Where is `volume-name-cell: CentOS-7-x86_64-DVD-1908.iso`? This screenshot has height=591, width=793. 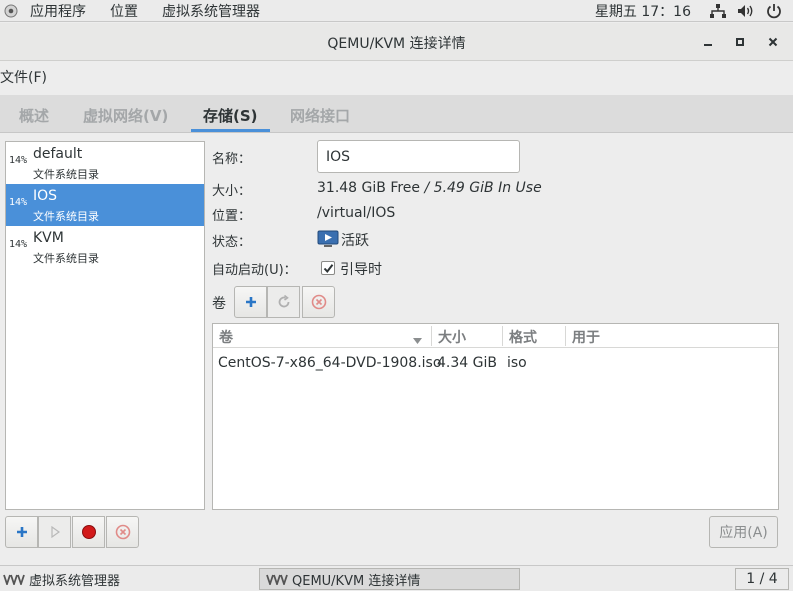 volume-name-cell: CentOS-7-x86_64-DVD-1908.iso is located at coordinates (330, 363).